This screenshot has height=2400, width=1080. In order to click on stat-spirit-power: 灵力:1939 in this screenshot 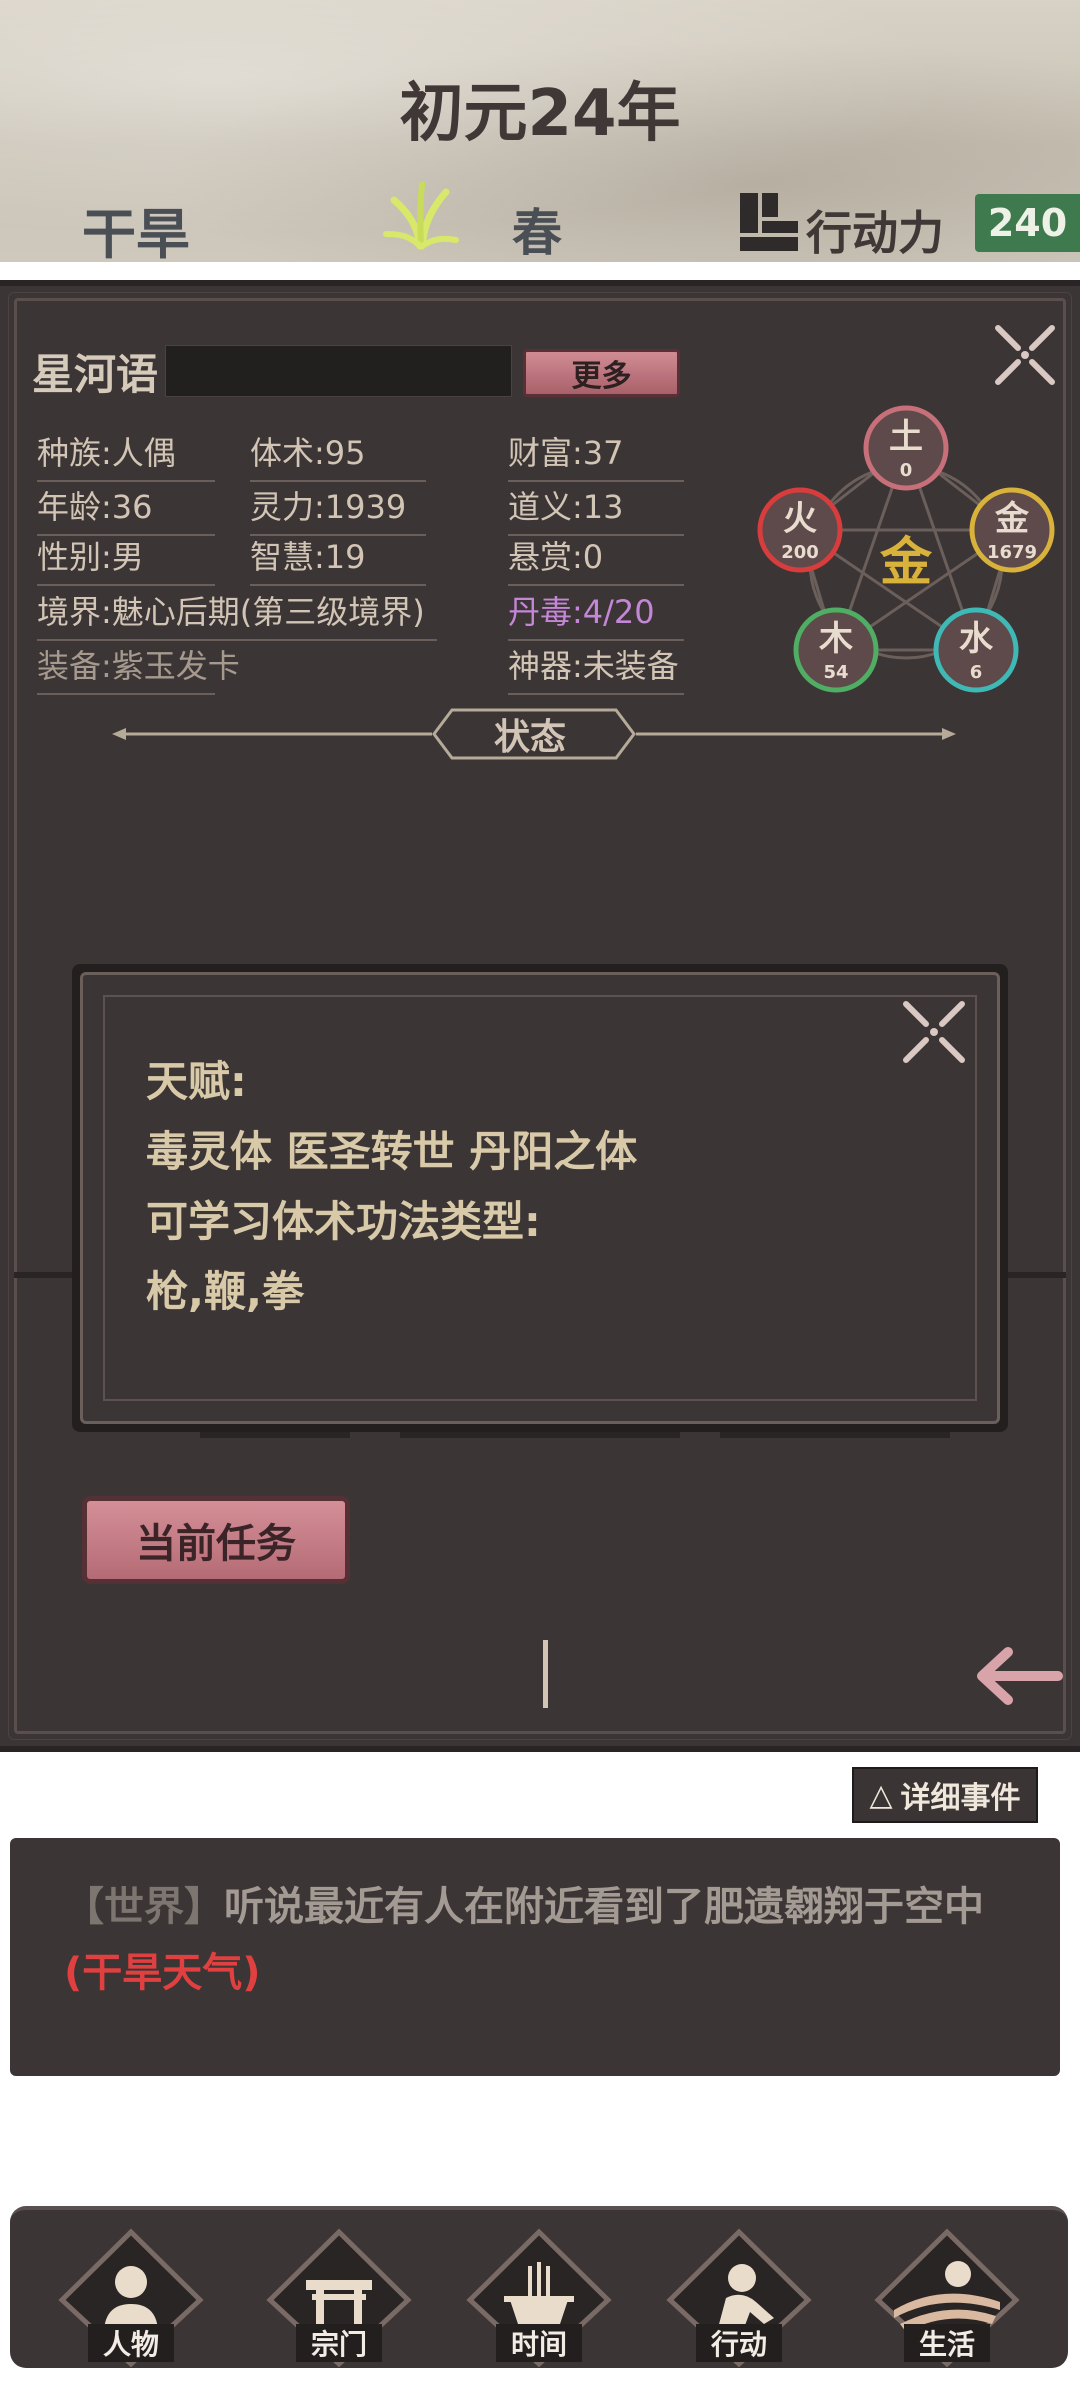, I will do `click(338, 509)`.